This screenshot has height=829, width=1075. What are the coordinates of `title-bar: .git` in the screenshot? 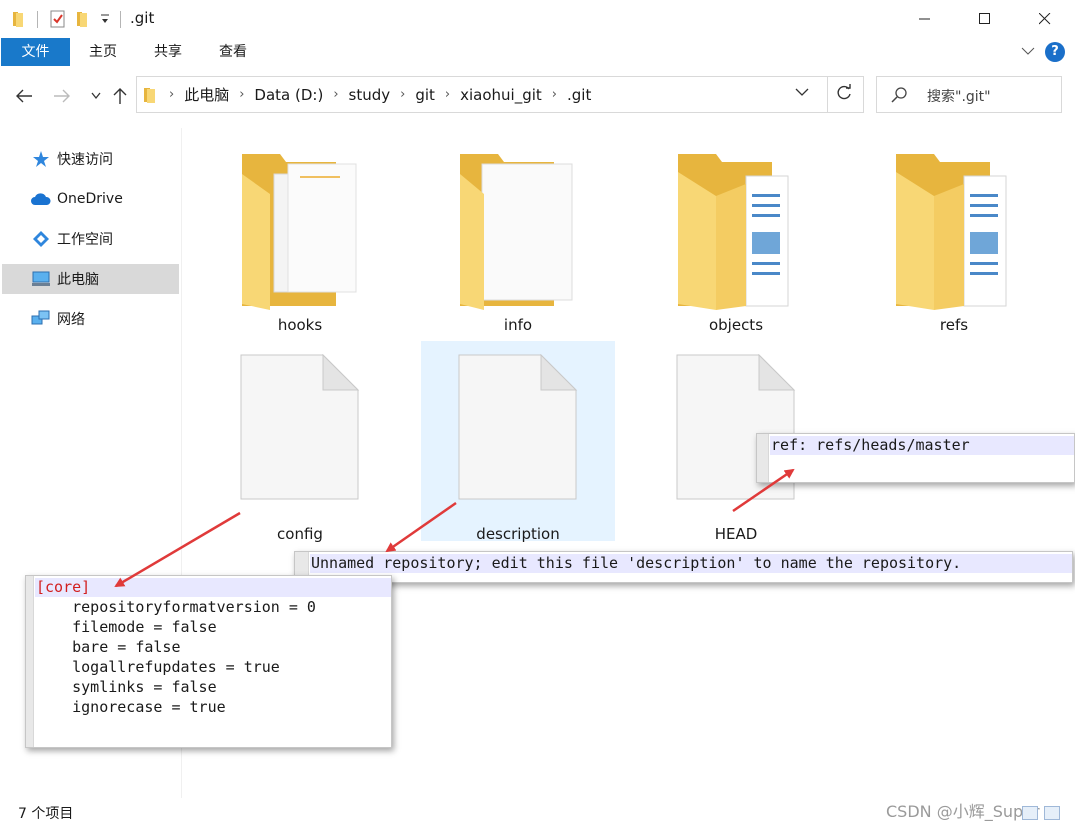 It's located at (537, 19).